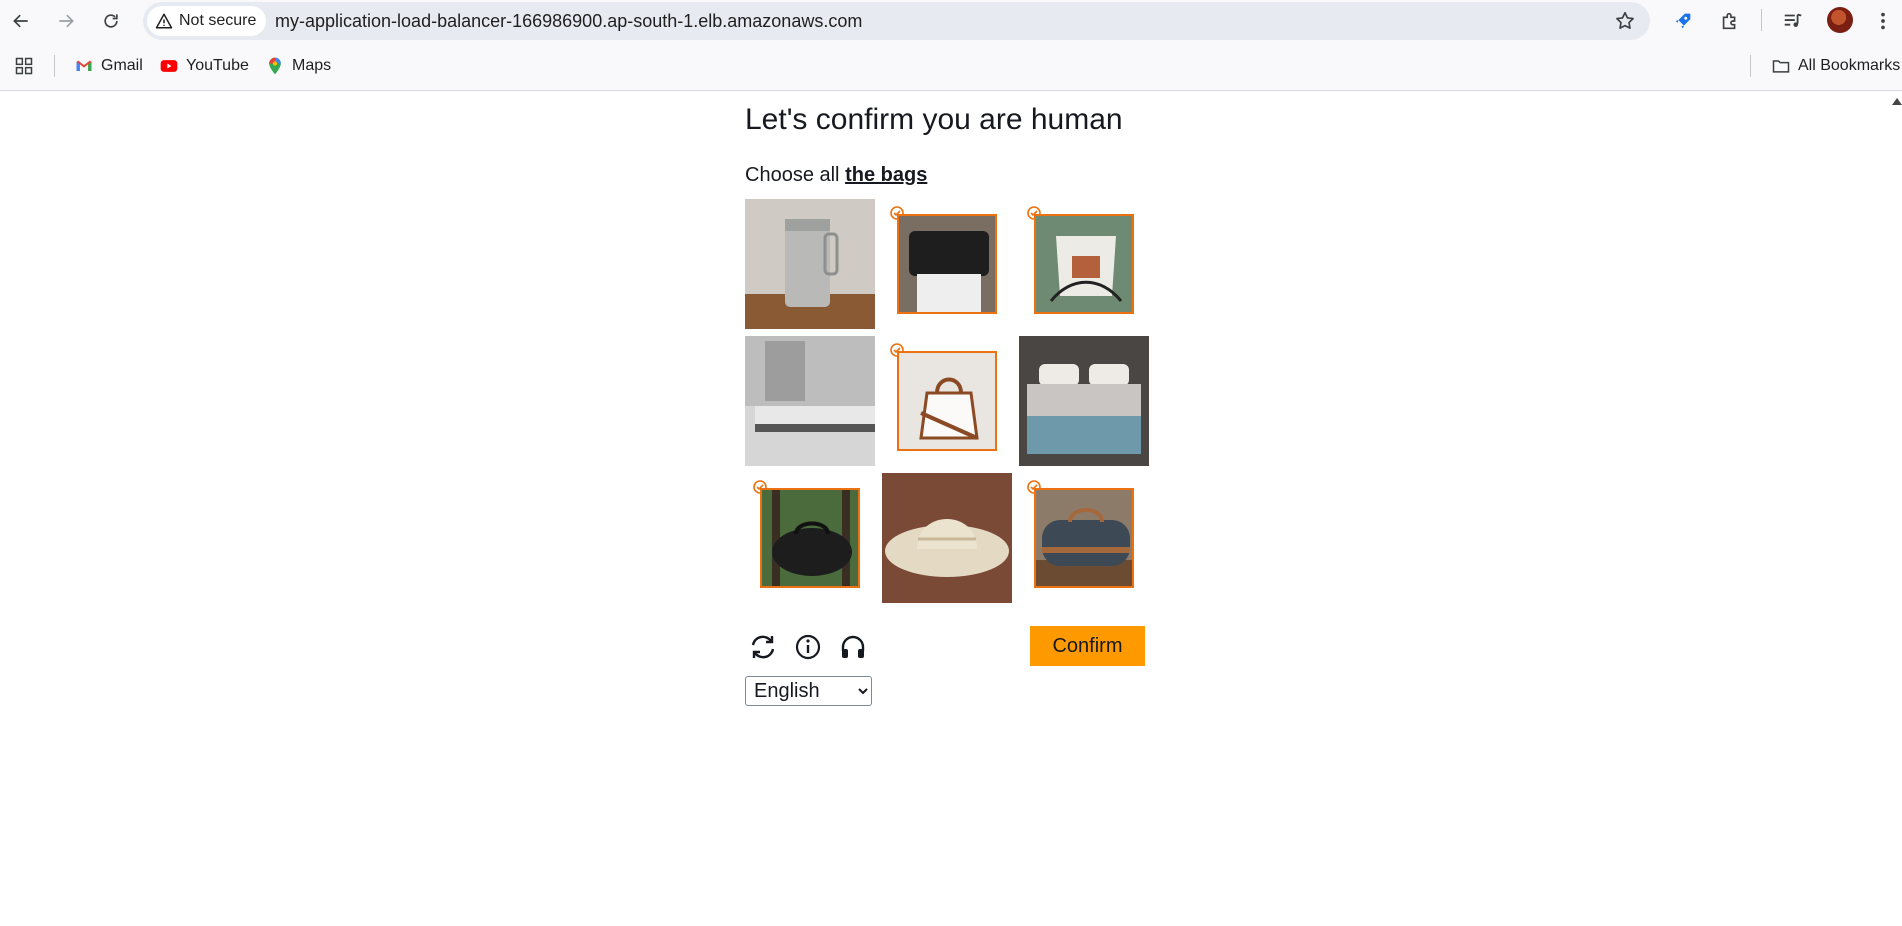 The image size is (1902, 926). What do you see at coordinates (1625, 21) in the screenshot?
I see `bookmark-star-icon` at bounding box center [1625, 21].